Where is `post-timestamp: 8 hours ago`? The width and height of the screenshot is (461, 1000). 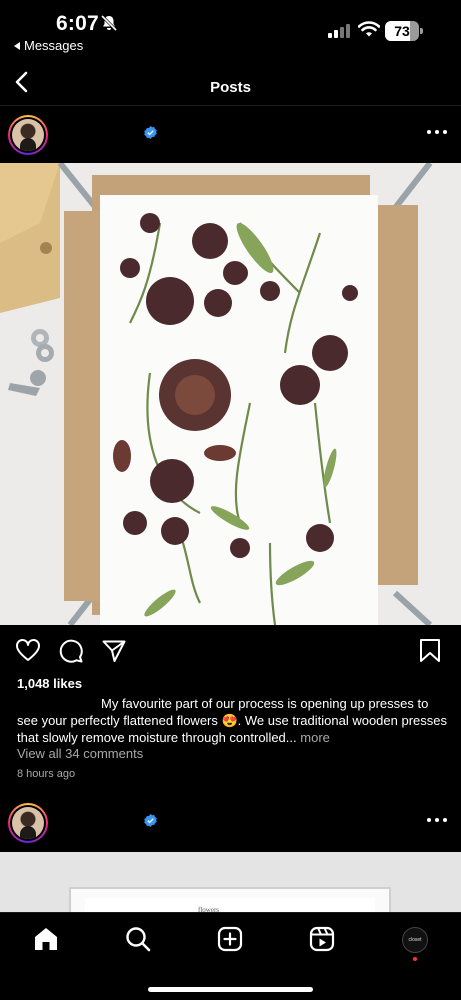
post-timestamp: 8 hours ago is located at coordinates (46, 774).